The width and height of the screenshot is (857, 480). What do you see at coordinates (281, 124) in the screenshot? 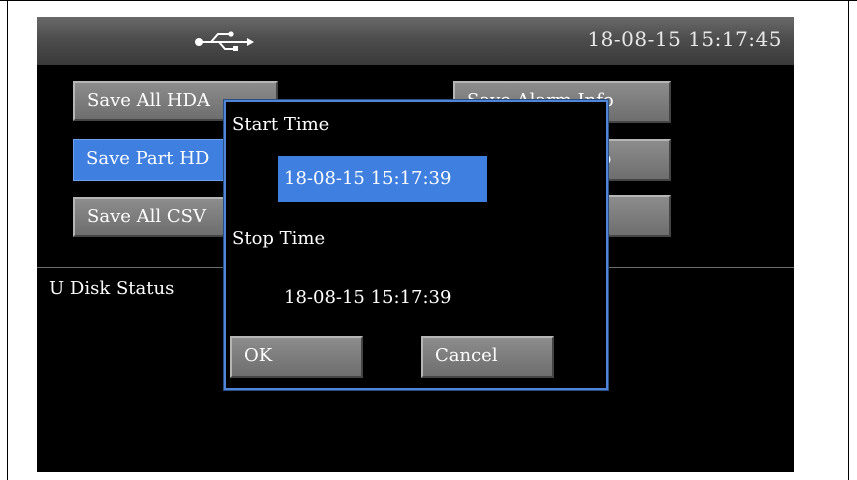
I see `start-time-label: Start Time` at bounding box center [281, 124].